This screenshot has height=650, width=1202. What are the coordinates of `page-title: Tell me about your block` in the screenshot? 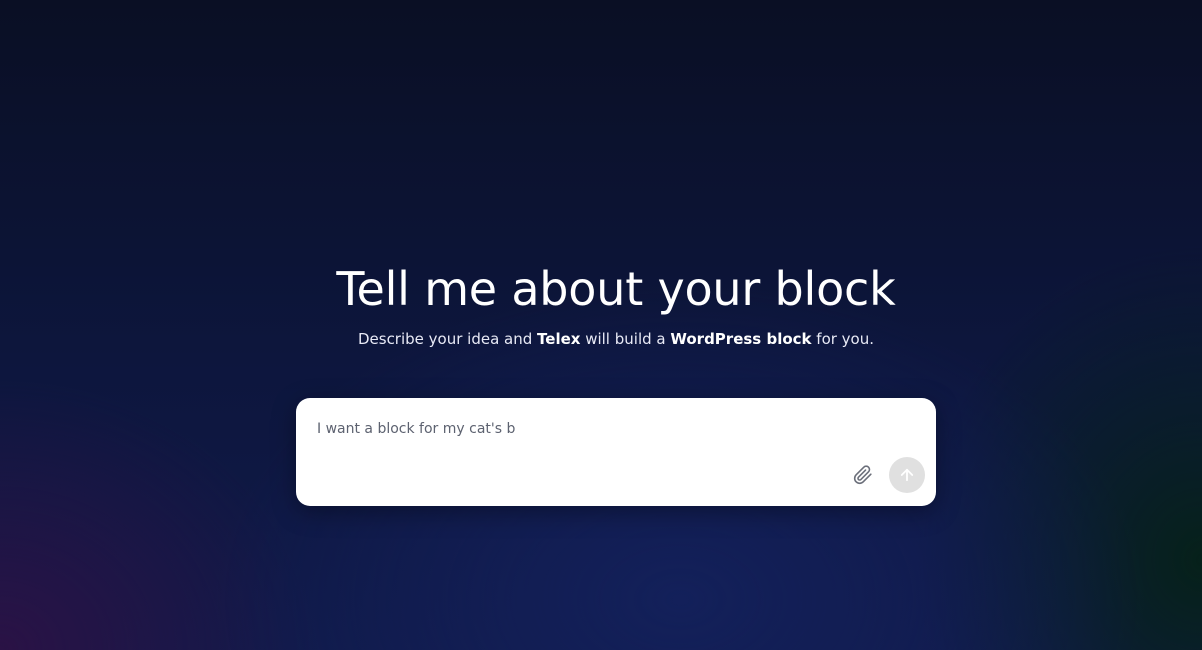 It's located at (616, 289).